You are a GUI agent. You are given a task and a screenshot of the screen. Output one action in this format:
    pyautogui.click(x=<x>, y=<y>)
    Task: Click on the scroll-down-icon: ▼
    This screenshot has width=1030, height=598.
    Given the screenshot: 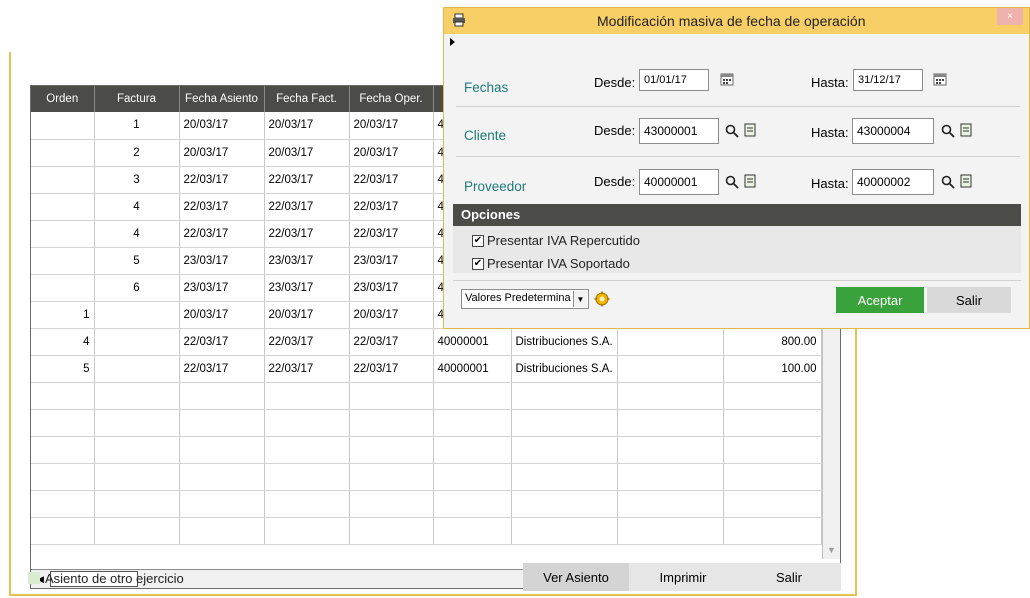 What is the action you would take?
    pyautogui.click(x=831, y=550)
    